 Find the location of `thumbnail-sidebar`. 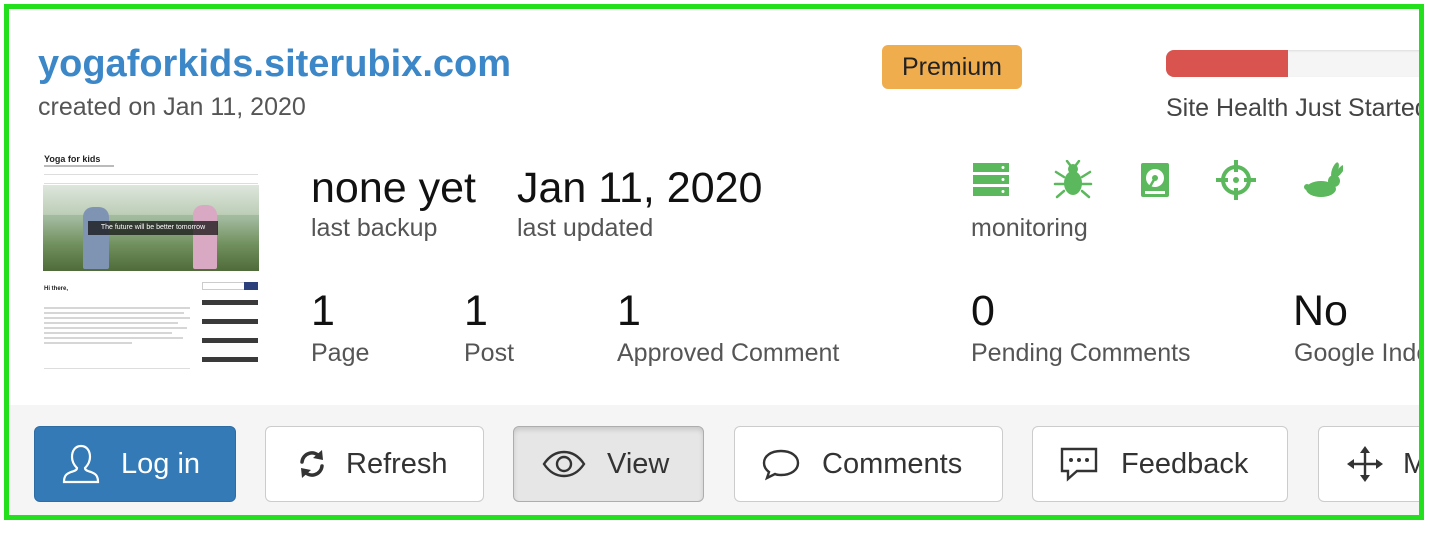

thumbnail-sidebar is located at coordinates (230, 328).